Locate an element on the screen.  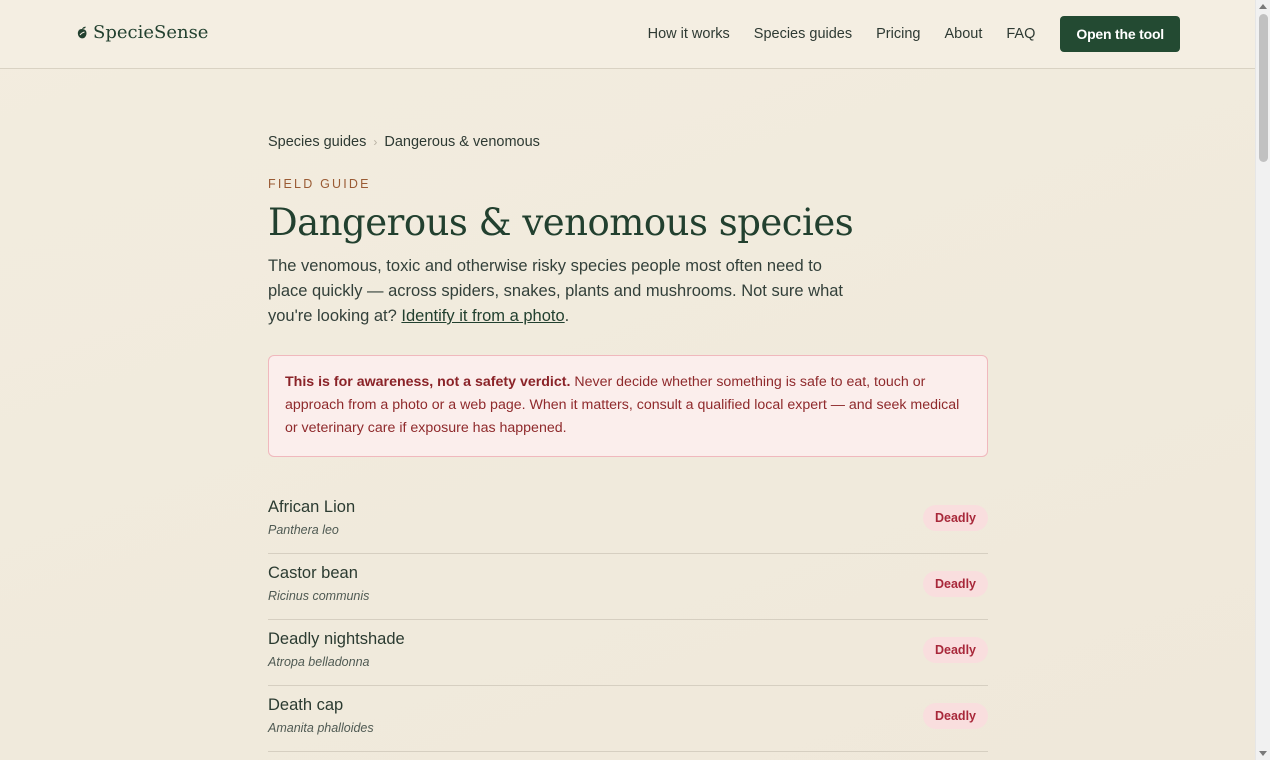
species-name: Death cap is located at coordinates (306, 705).